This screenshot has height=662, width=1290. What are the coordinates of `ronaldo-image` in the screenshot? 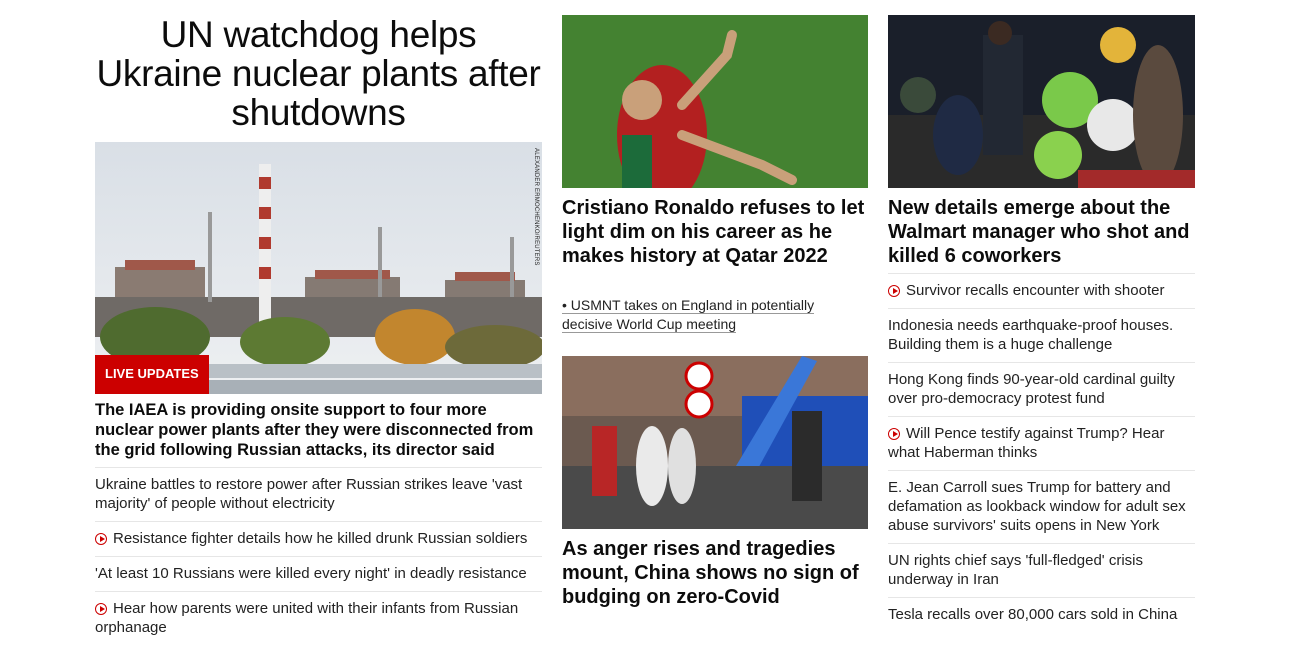 It's located at (715, 101).